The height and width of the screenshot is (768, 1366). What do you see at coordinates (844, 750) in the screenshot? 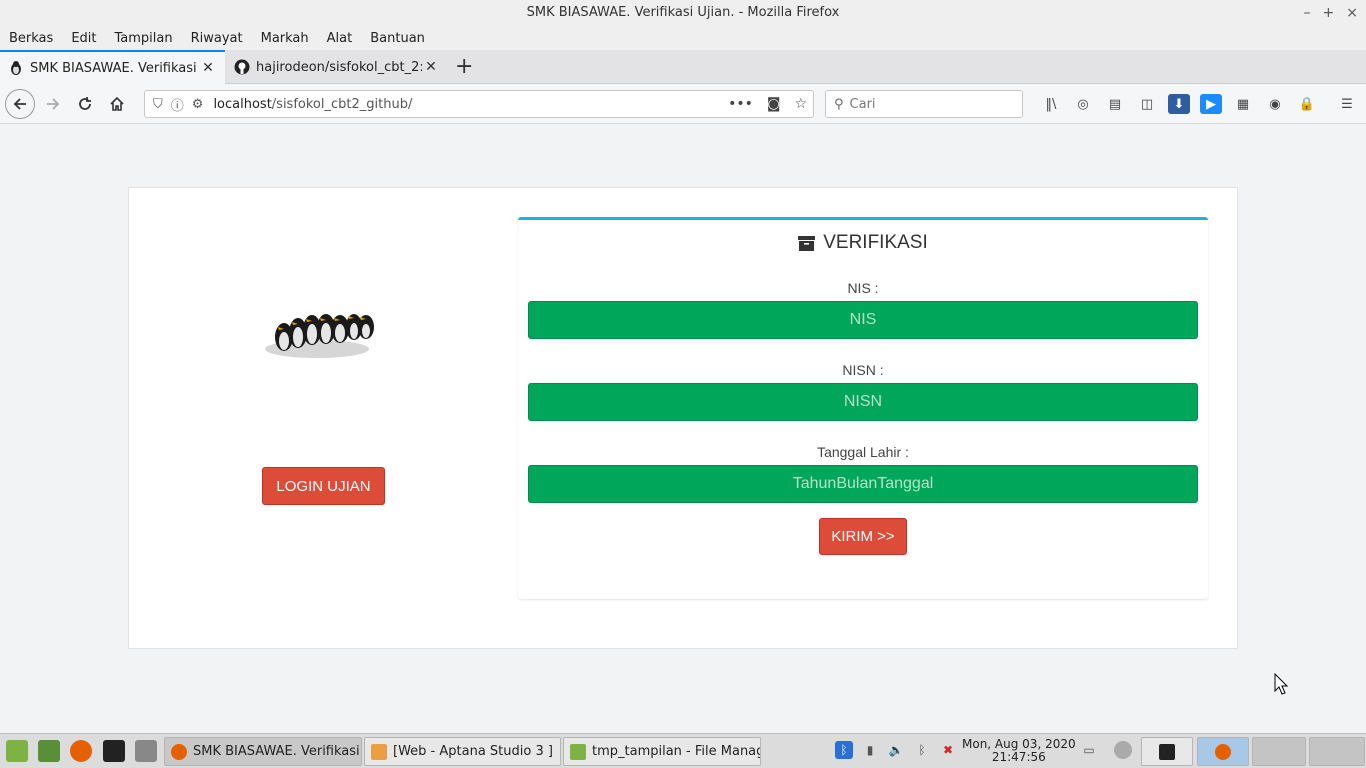
I see `bluetooth-app-icon: ᛒ` at bounding box center [844, 750].